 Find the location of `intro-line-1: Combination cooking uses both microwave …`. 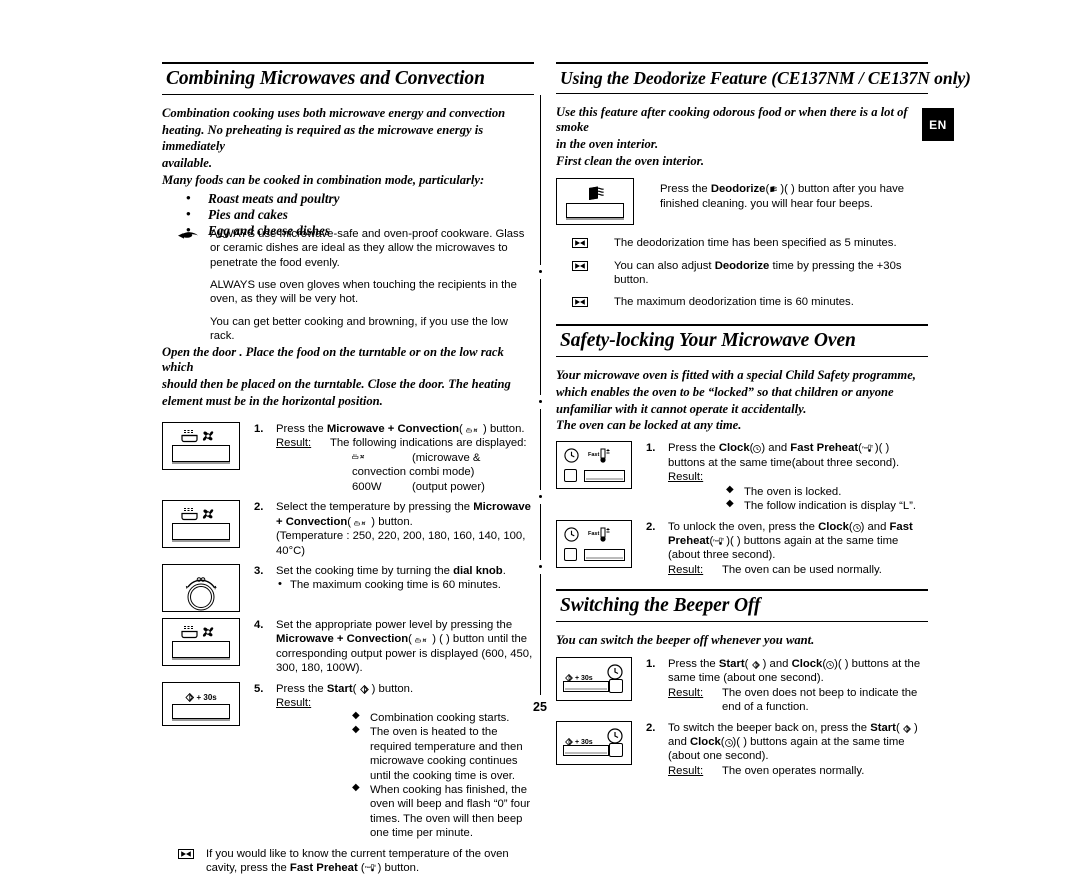

intro-line-1: Combination cooking uses both microwave … is located at coordinates (334, 113).